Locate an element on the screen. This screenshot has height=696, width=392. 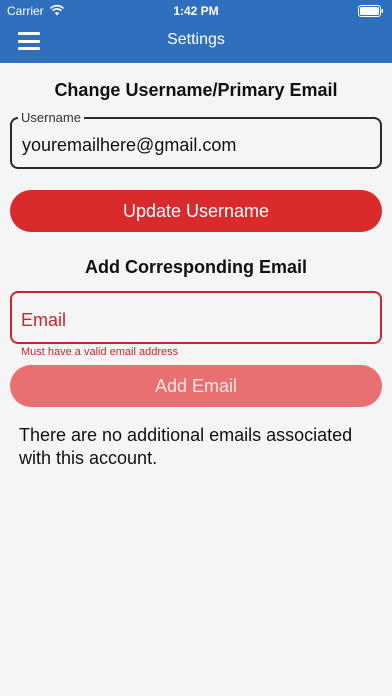
status-bar: Carrier 1:42 PM is located at coordinates (196, 11).